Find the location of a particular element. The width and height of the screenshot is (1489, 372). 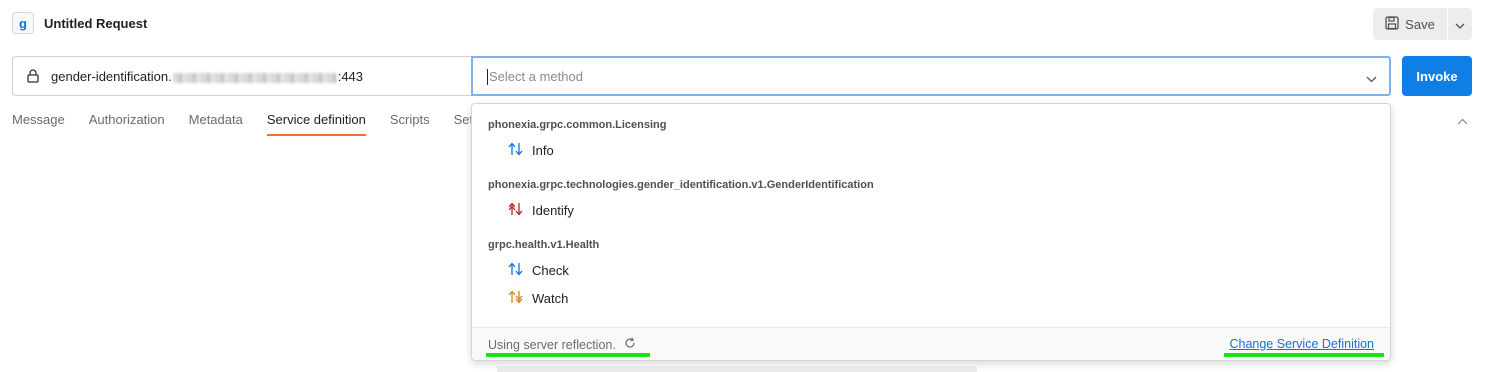

refresh-icon is located at coordinates (630, 344).